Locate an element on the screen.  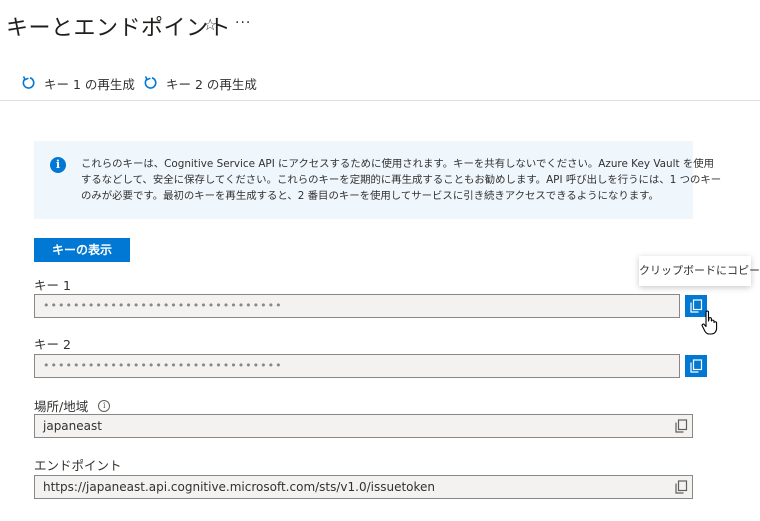
hand-cursor-icon is located at coordinates (709, 322).